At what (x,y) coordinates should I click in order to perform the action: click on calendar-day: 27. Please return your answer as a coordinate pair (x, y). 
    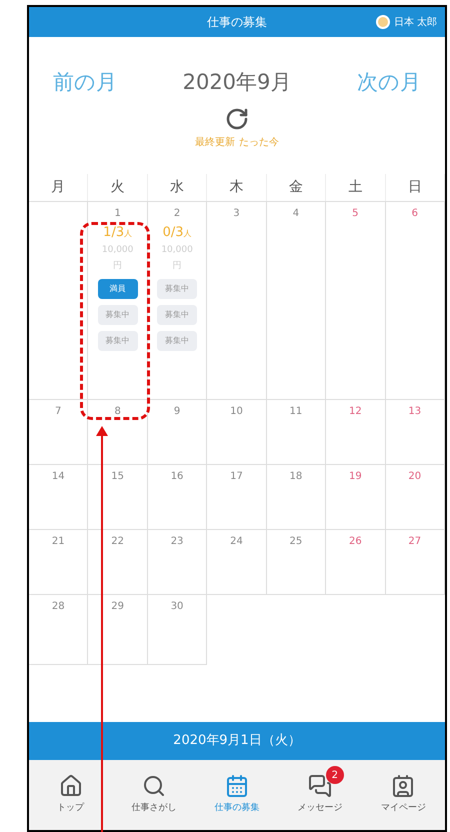
    Looking at the image, I should click on (415, 562).